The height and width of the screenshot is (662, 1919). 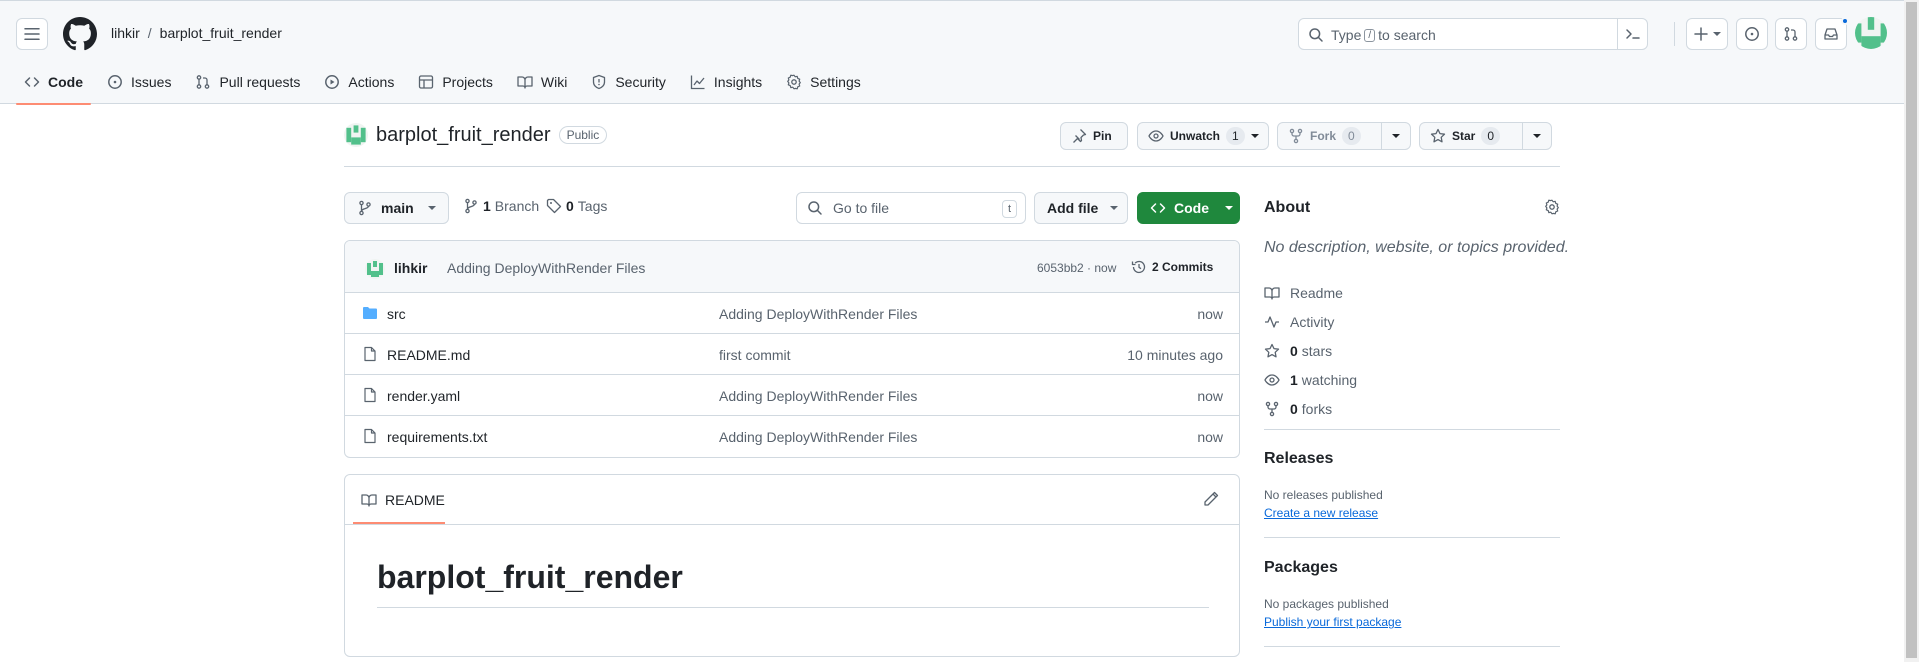 What do you see at coordinates (576, 206) in the screenshot?
I see `tags-link: 0 Tags` at bounding box center [576, 206].